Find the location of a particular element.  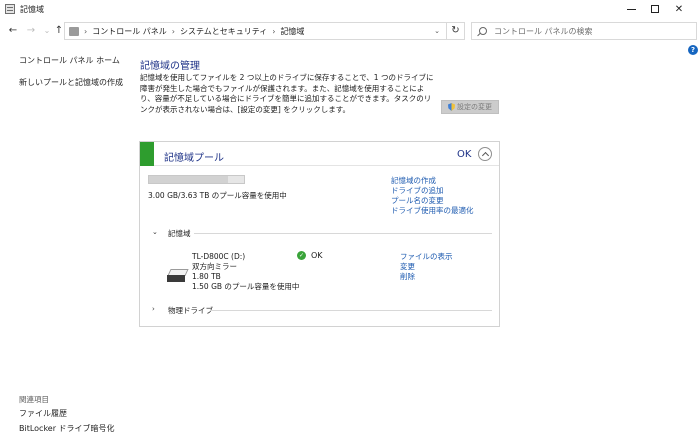

storage-spaces-icon is located at coordinates (10, 9).